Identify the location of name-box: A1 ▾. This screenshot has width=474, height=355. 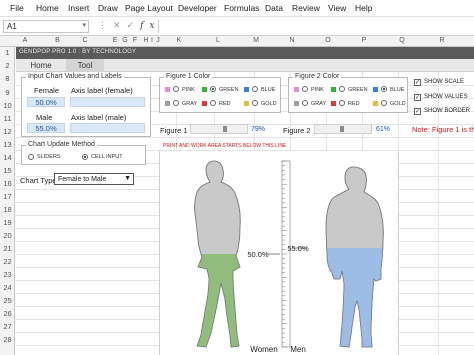
(46, 26).